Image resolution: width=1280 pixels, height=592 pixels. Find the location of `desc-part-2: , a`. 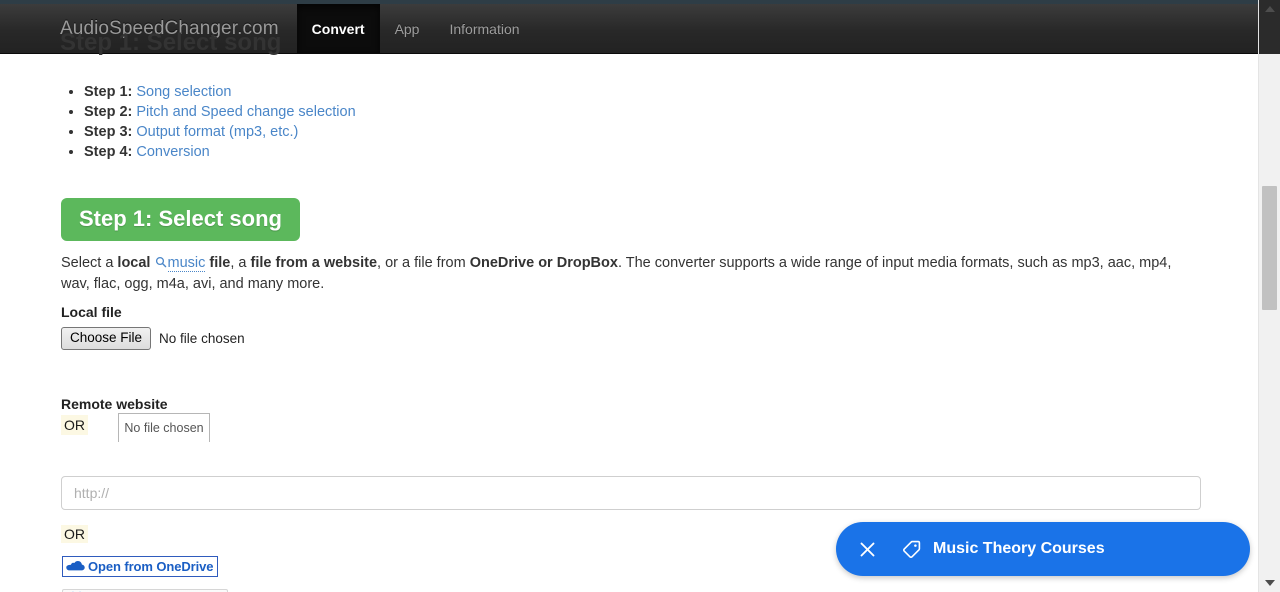

desc-part-2: , a is located at coordinates (240, 263).